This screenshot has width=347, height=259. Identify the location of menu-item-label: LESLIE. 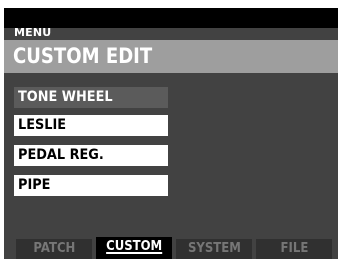
(42, 125).